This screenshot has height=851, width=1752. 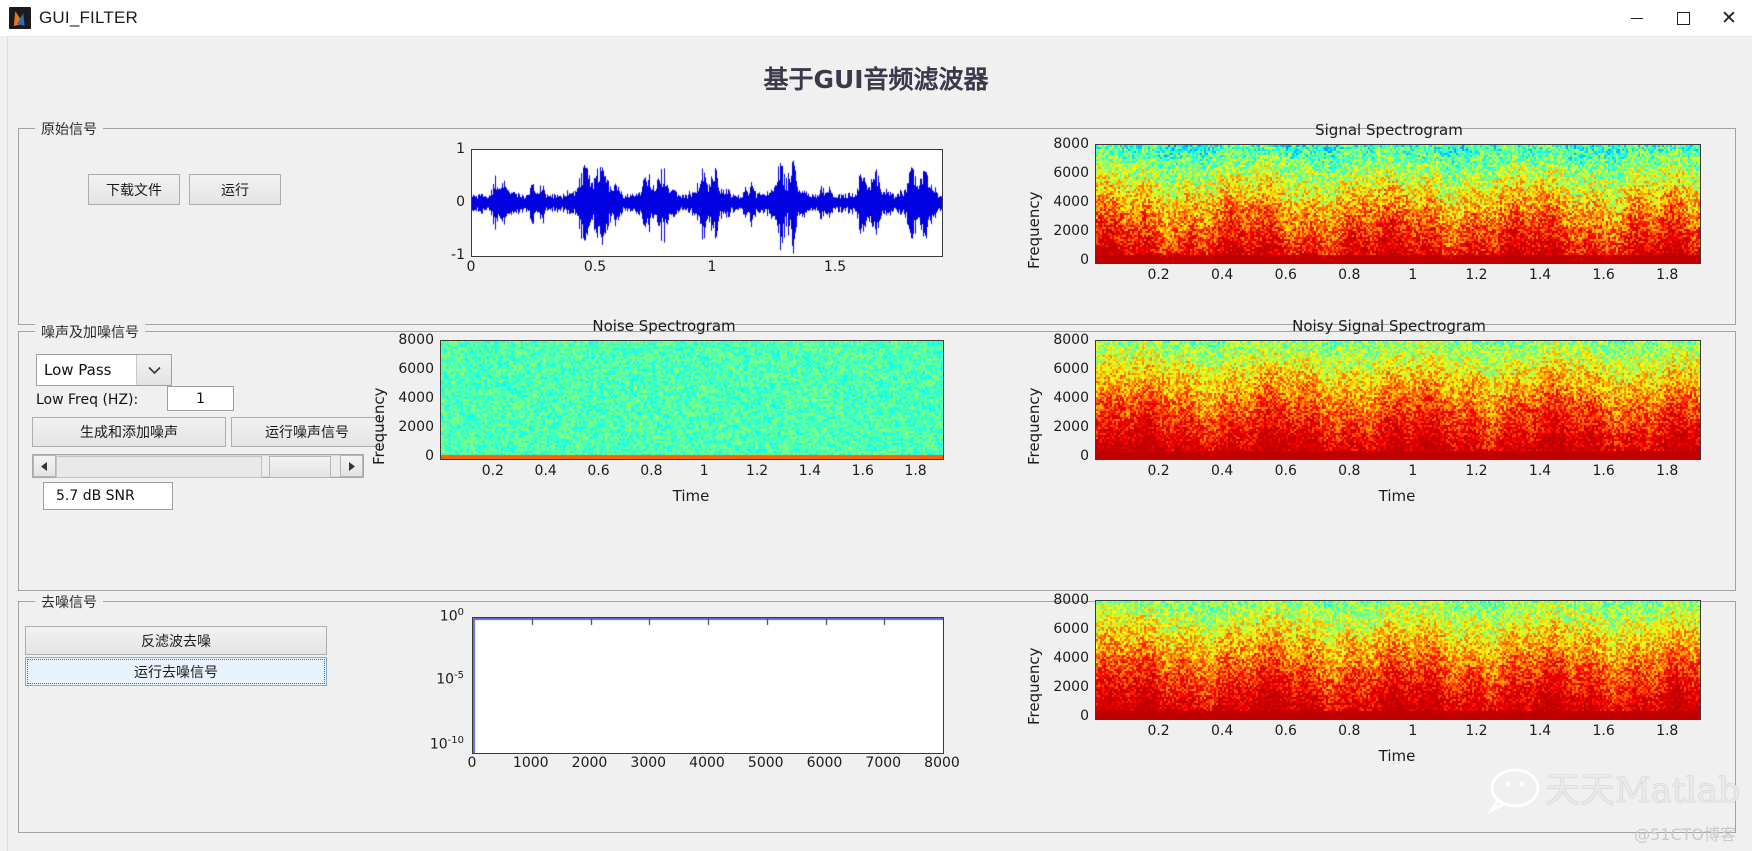 I want to click on signal-spec-ytick-8000: 8000, so click(x=1071, y=144).